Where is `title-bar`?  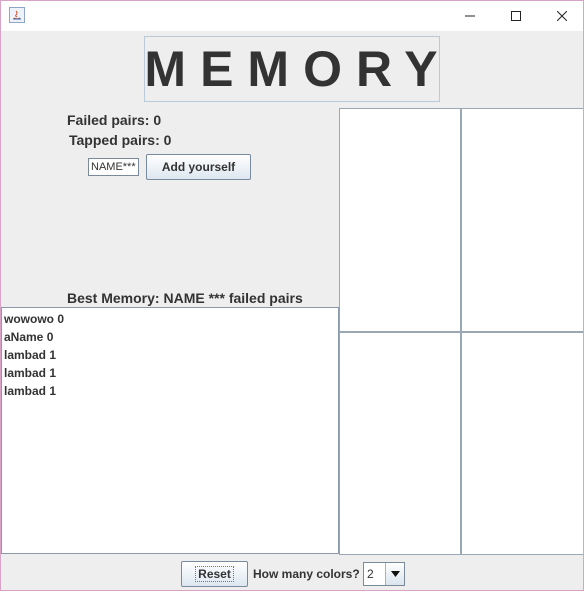 title-bar is located at coordinates (292, 16).